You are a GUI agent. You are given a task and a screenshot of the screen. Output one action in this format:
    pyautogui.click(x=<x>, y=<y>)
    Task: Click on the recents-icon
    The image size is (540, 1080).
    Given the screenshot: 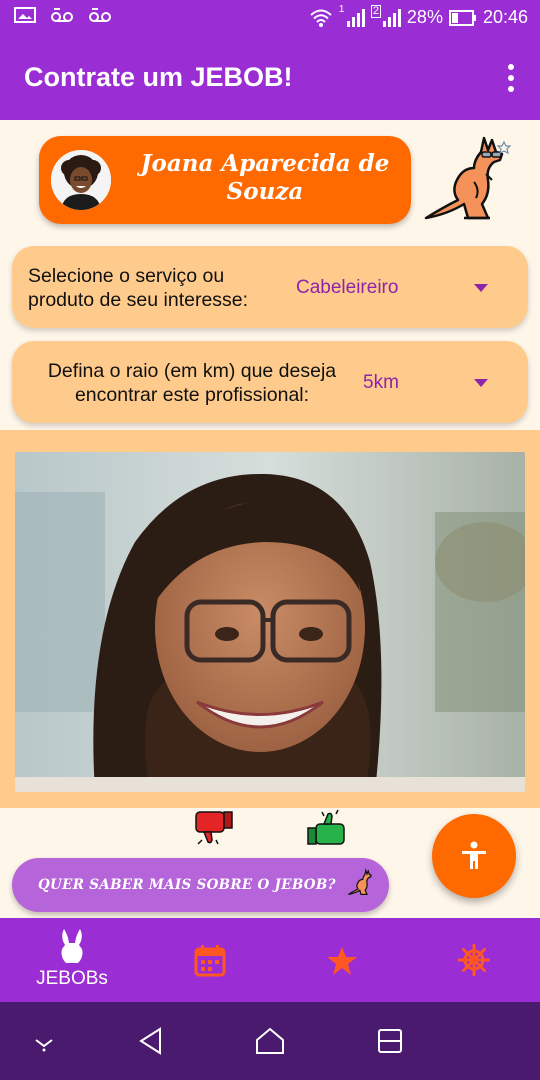 What is the action you would take?
    pyautogui.click(x=390, y=1041)
    